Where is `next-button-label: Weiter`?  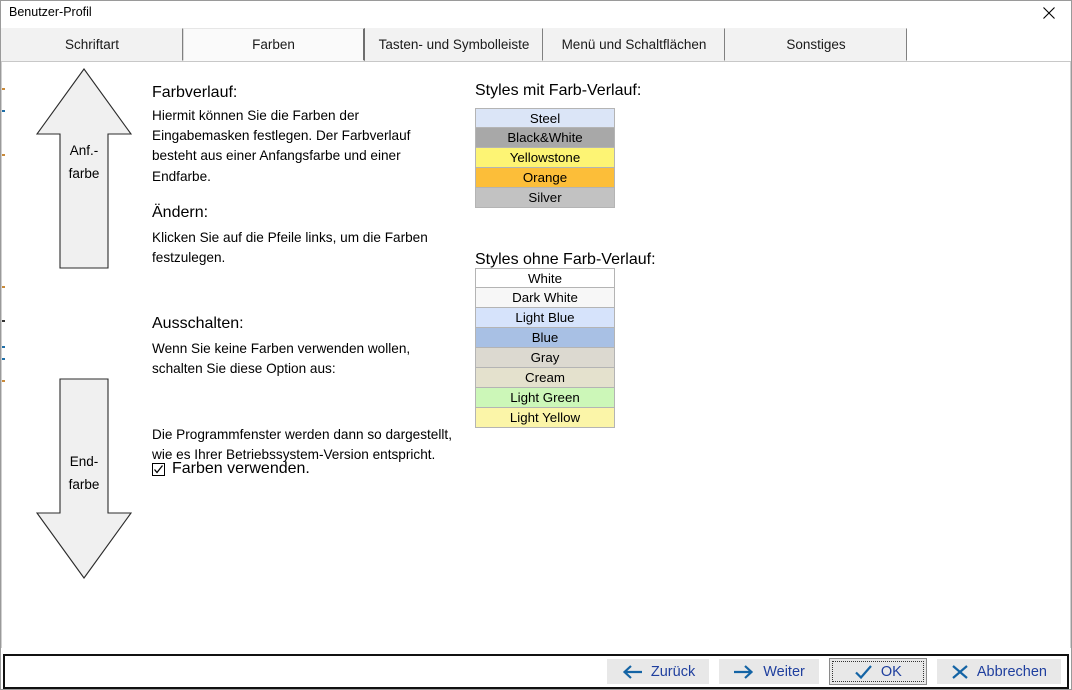
next-button-label: Weiter is located at coordinates (784, 671).